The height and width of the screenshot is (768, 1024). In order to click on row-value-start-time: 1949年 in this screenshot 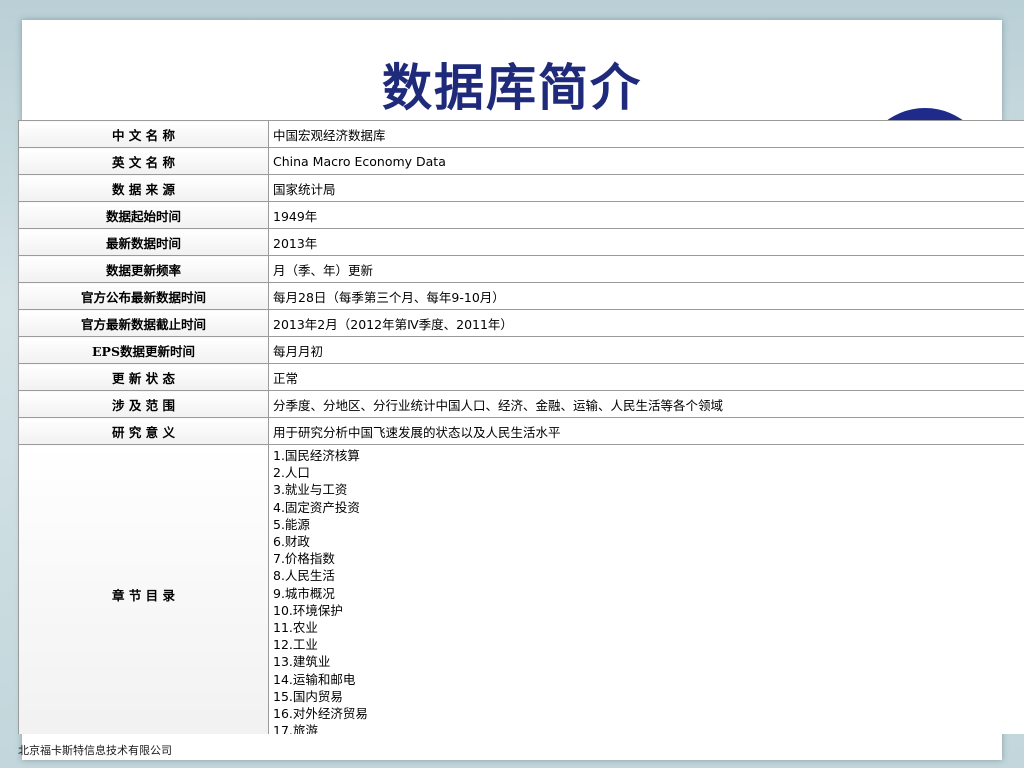, I will do `click(646, 215)`.